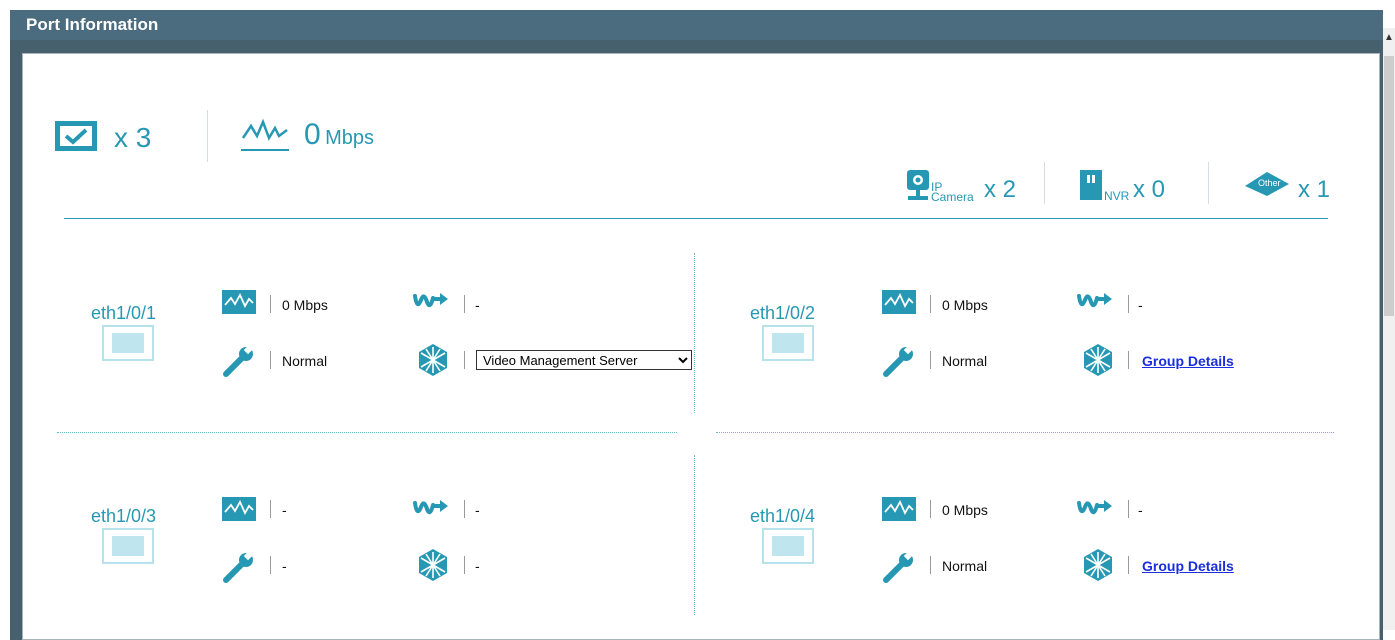  Describe the element at coordinates (124, 516) in the screenshot. I see `port-name: eth1/0/3` at that location.